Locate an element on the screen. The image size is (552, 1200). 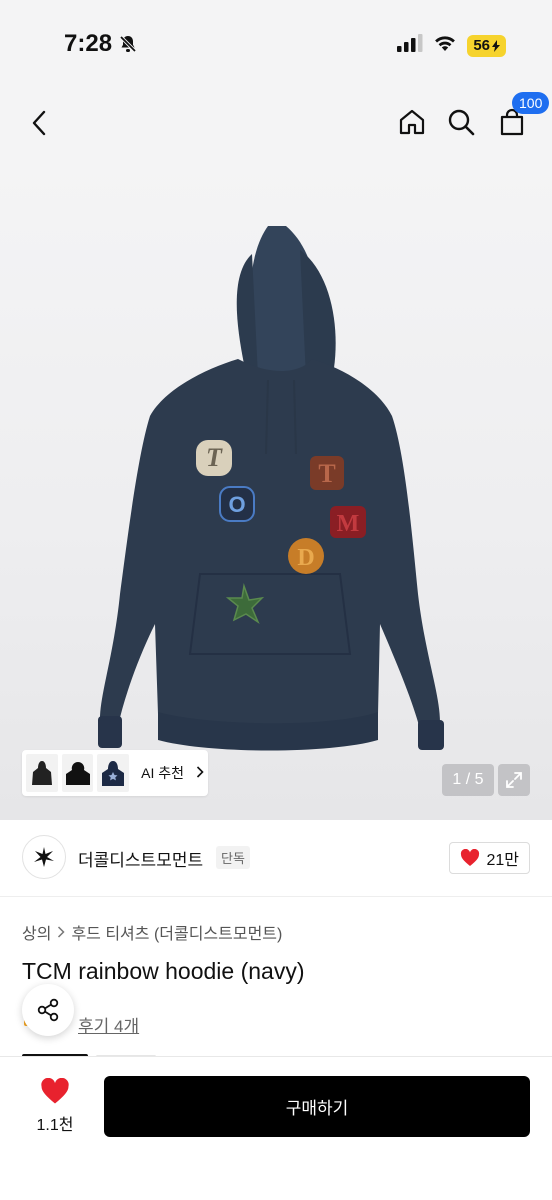
breadcrumb-category: 상의 is located at coordinates (36, 932).